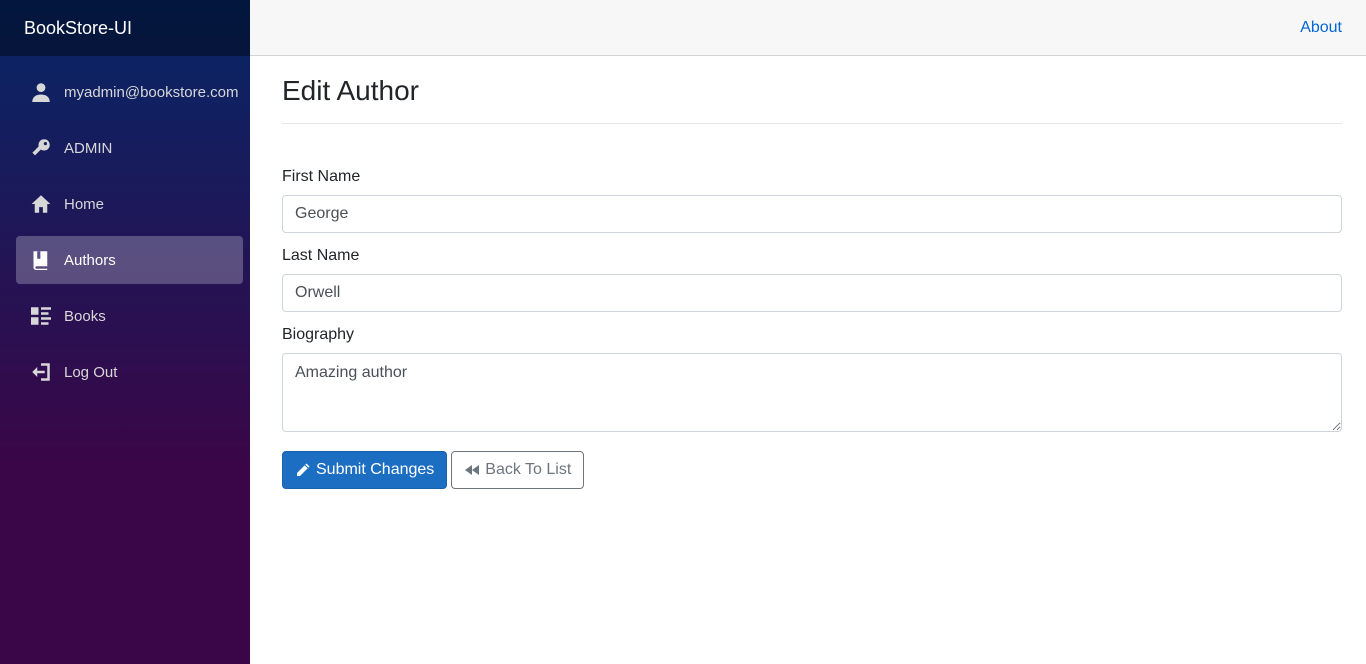 The height and width of the screenshot is (664, 1366). What do you see at coordinates (321, 176) in the screenshot?
I see `first-name-label: First Name` at bounding box center [321, 176].